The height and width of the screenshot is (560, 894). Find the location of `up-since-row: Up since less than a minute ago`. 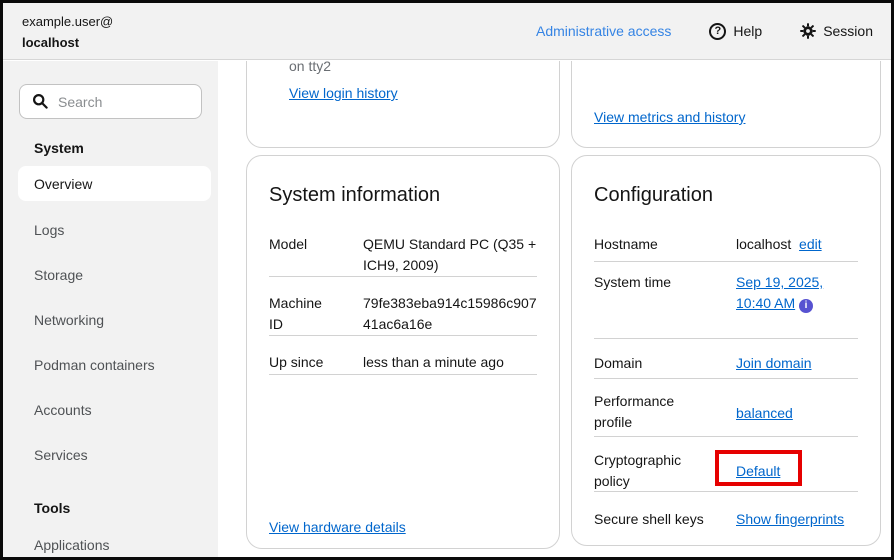

up-since-row: Up since less than a minute ago is located at coordinates (403, 363).